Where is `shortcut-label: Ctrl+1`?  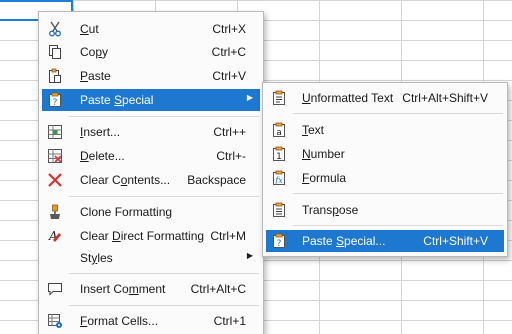
shortcut-label: Ctrl+1 is located at coordinates (229, 321).